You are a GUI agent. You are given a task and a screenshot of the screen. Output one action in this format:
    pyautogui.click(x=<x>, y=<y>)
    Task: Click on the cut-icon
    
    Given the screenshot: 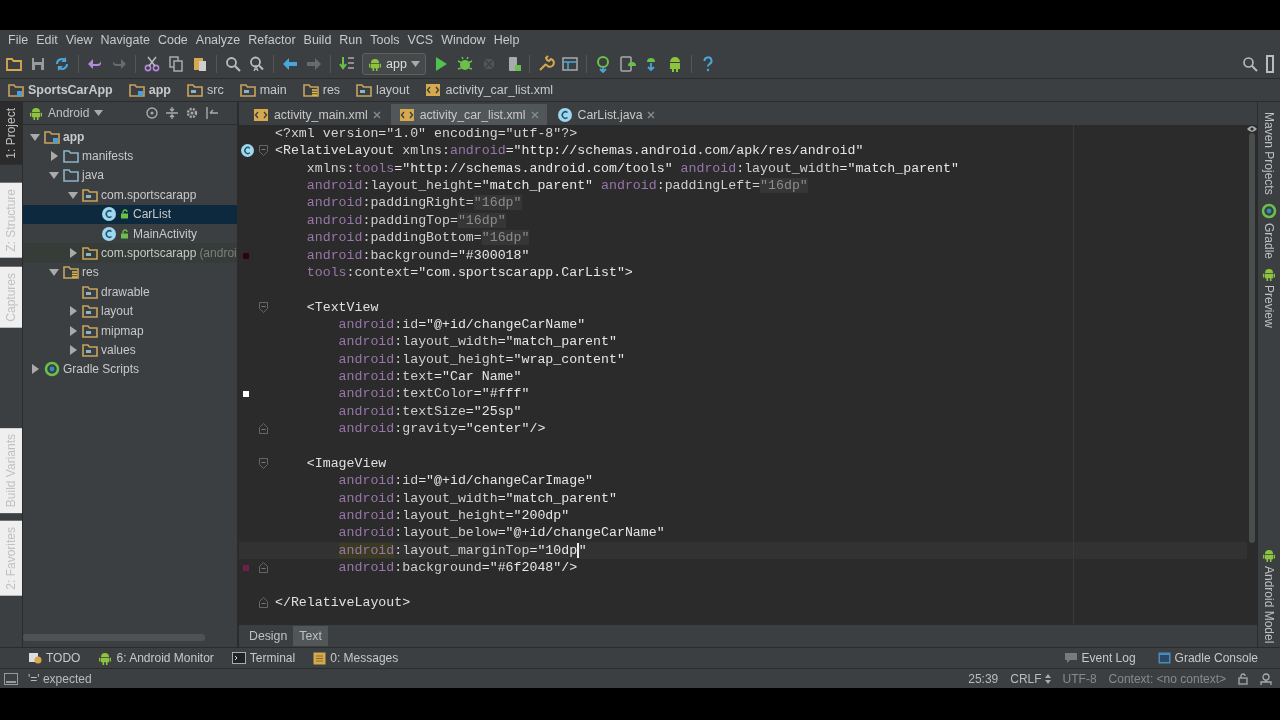 What is the action you would take?
    pyautogui.click(x=152, y=64)
    